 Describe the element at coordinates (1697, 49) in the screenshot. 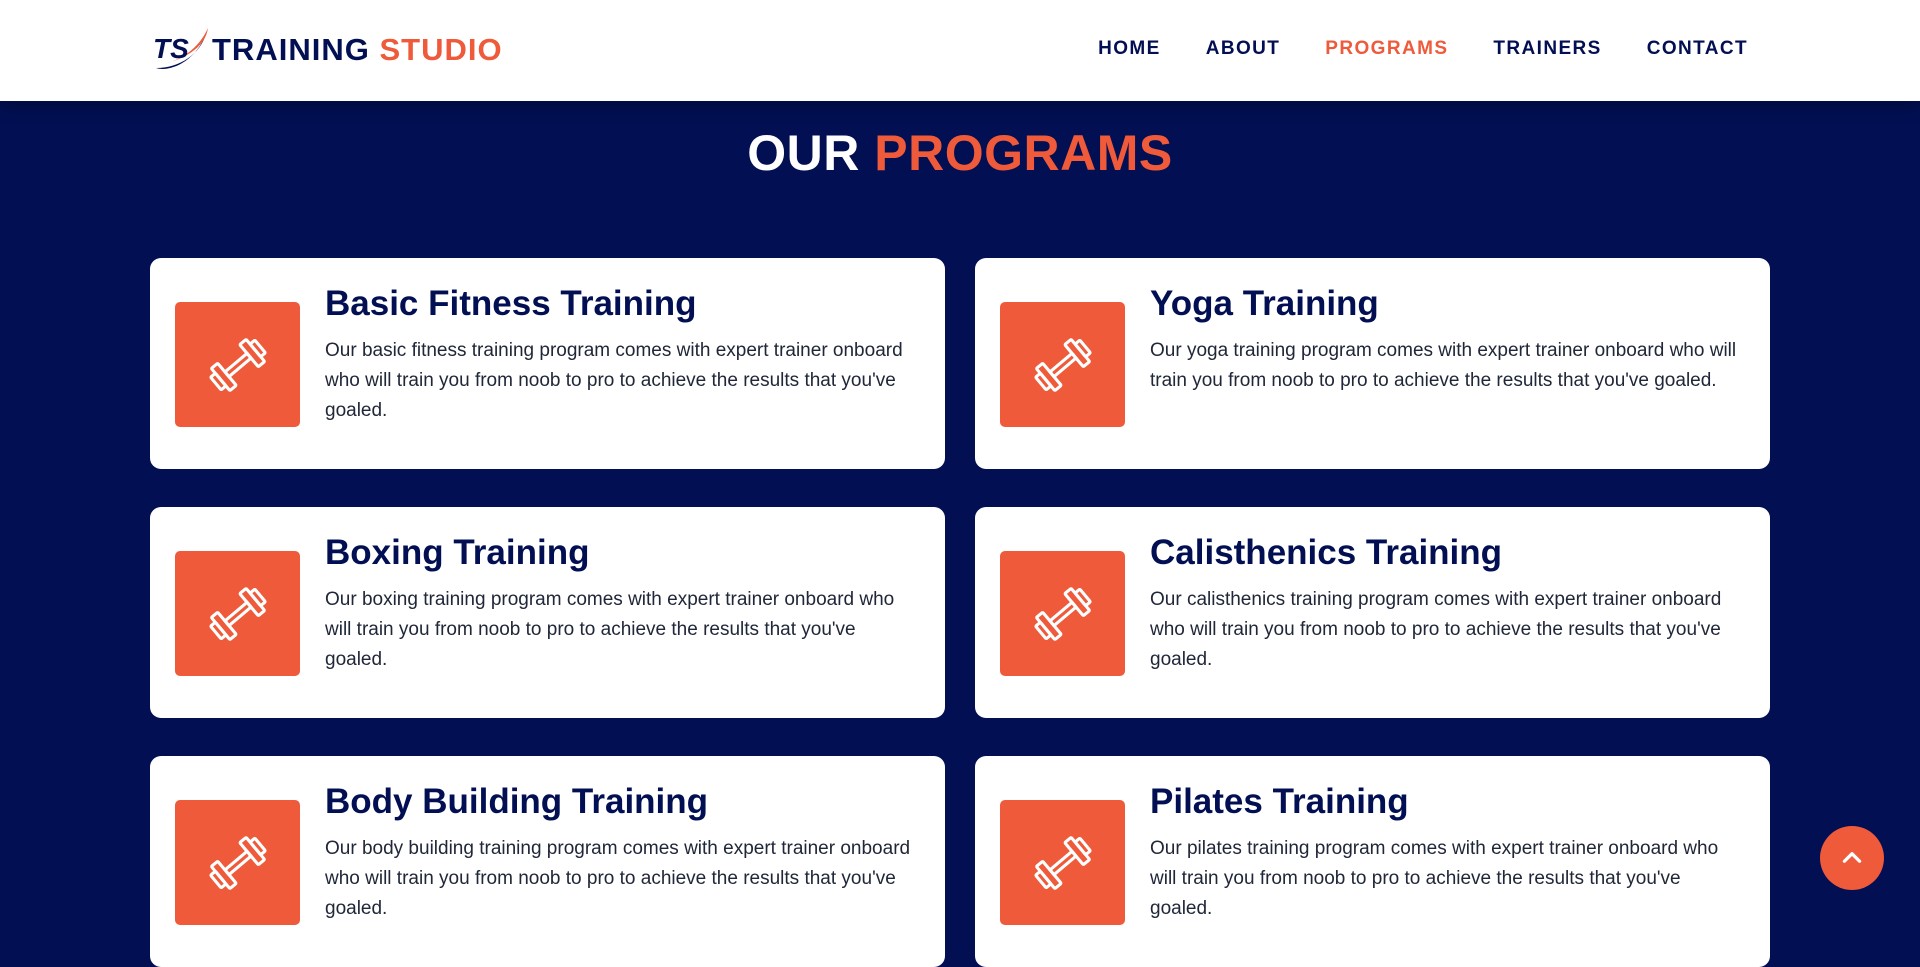

I see `nav-contact: CONTACT` at that location.